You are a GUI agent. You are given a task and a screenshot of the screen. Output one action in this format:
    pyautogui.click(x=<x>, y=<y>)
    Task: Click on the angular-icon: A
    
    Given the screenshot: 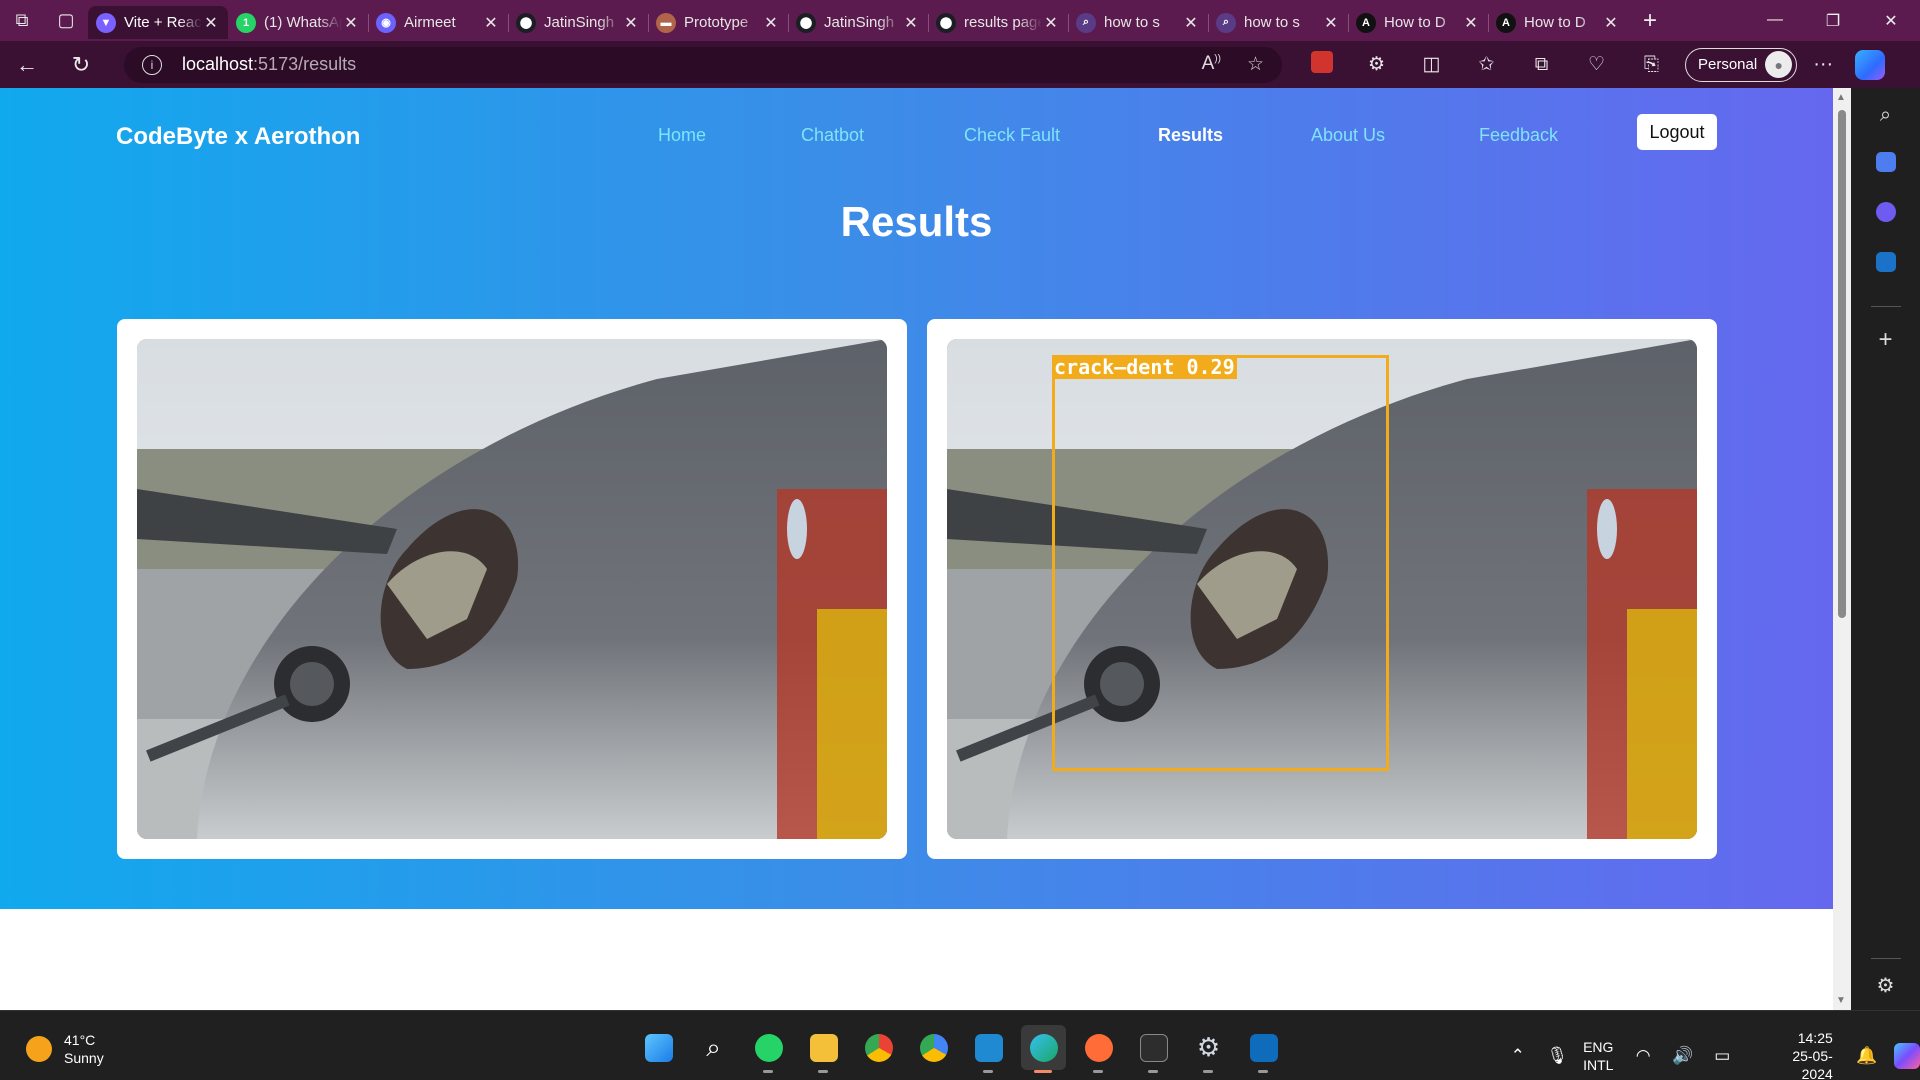 What is the action you would take?
    pyautogui.click(x=1506, y=22)
    